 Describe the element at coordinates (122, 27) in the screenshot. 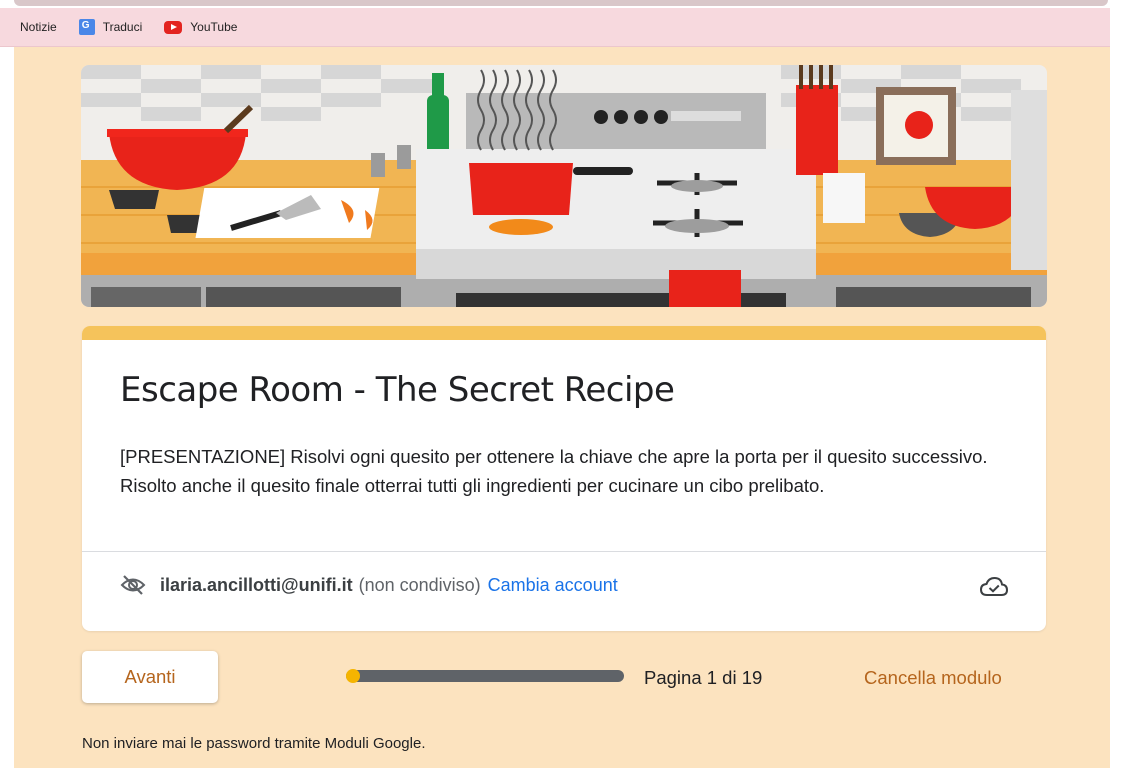

I see `bookmark-label: Traduci` at that location.